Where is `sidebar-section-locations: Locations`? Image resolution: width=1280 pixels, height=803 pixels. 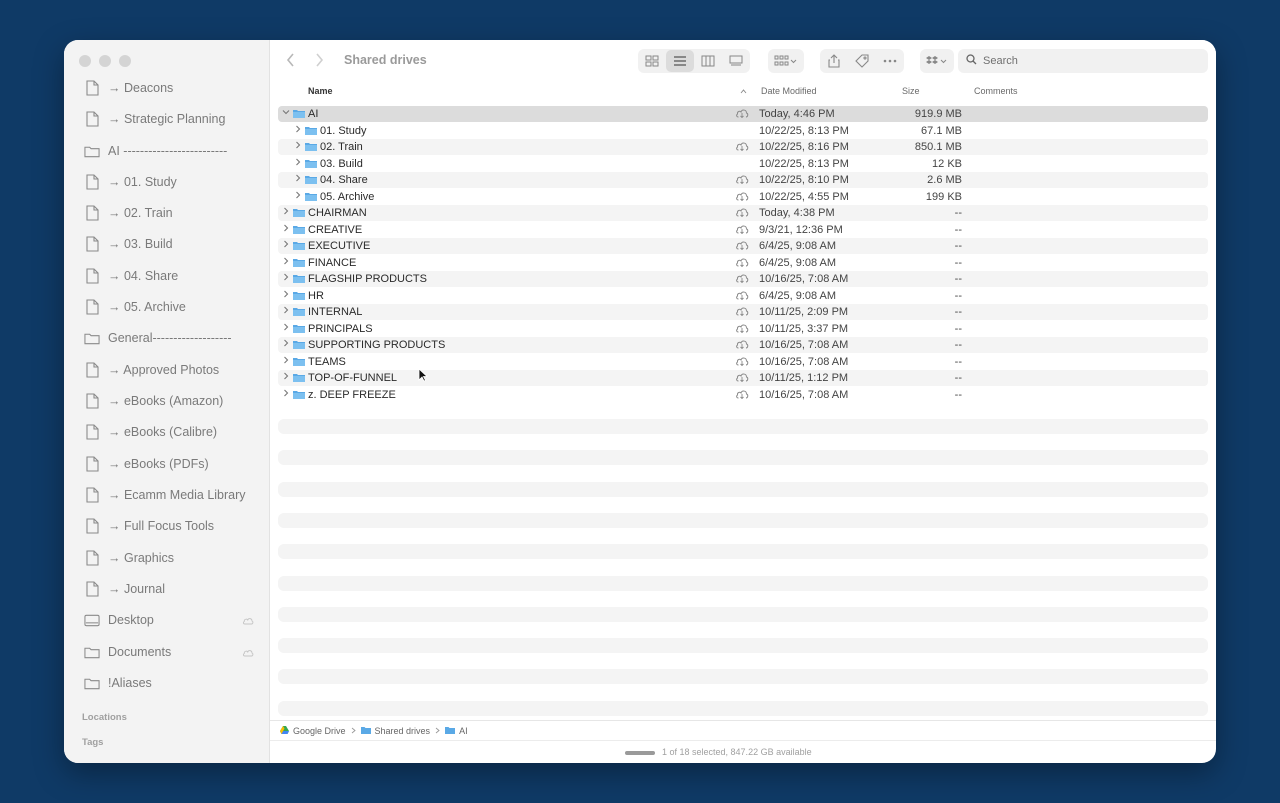
sidebar-section-locations: Locations is located at coordinates (104, 717).